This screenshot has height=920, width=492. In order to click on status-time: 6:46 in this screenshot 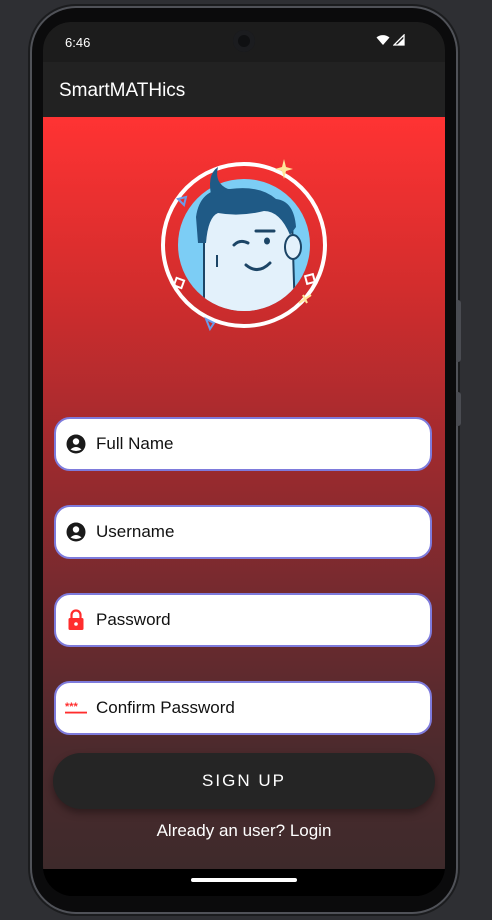, I will do `click(78, 42)`.